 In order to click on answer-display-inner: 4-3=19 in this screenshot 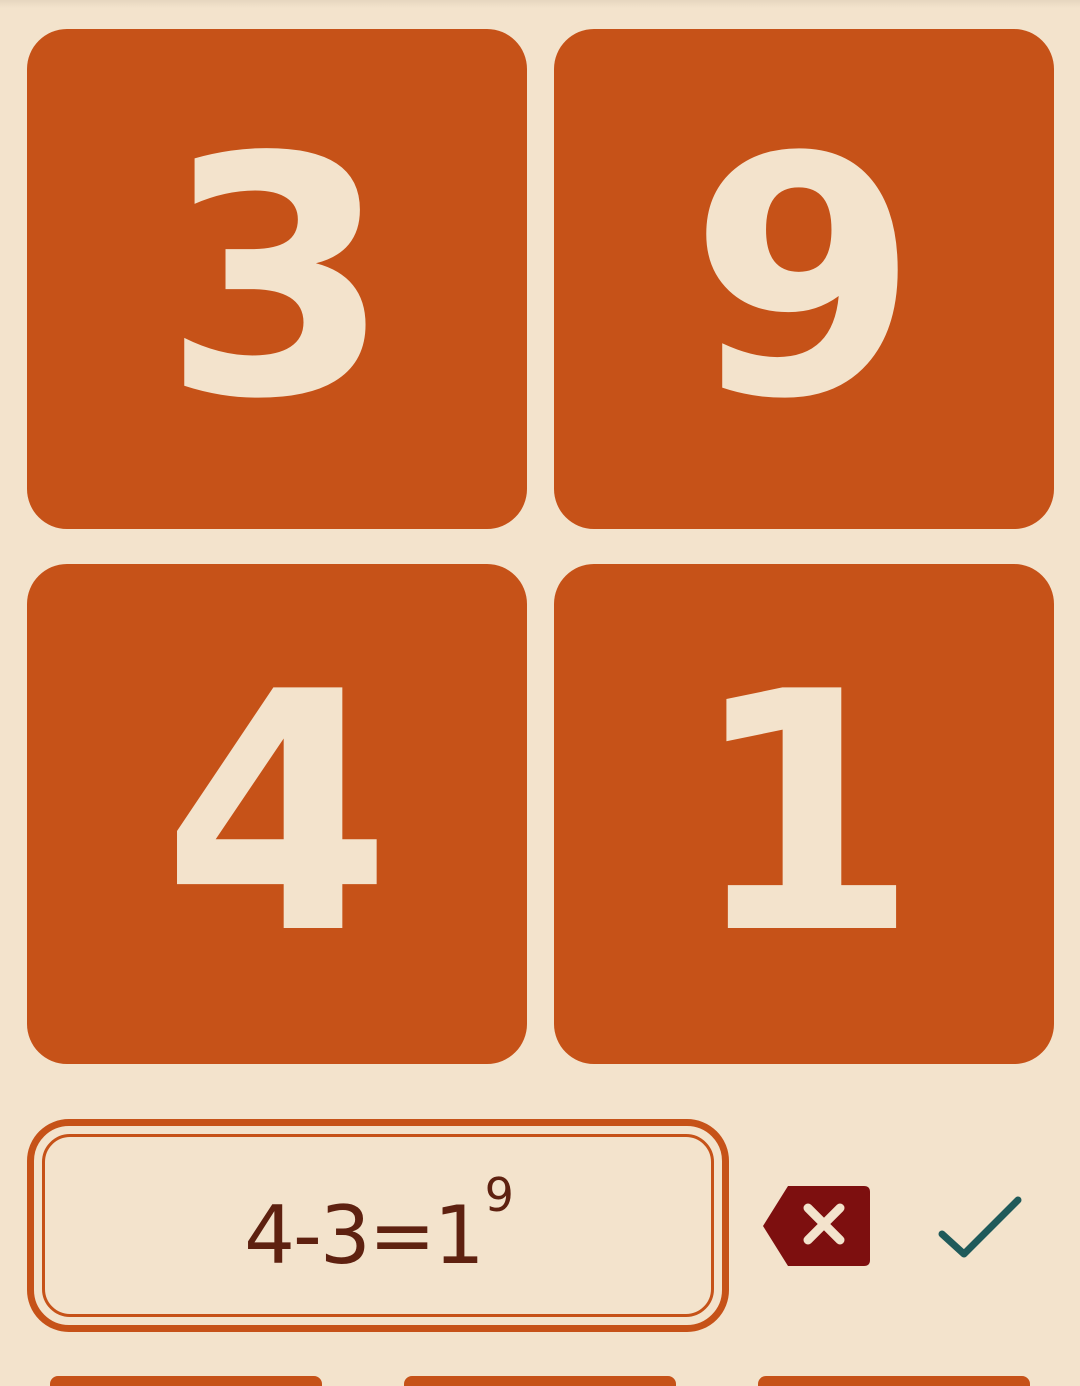, I will do `click(378, 1225)`.